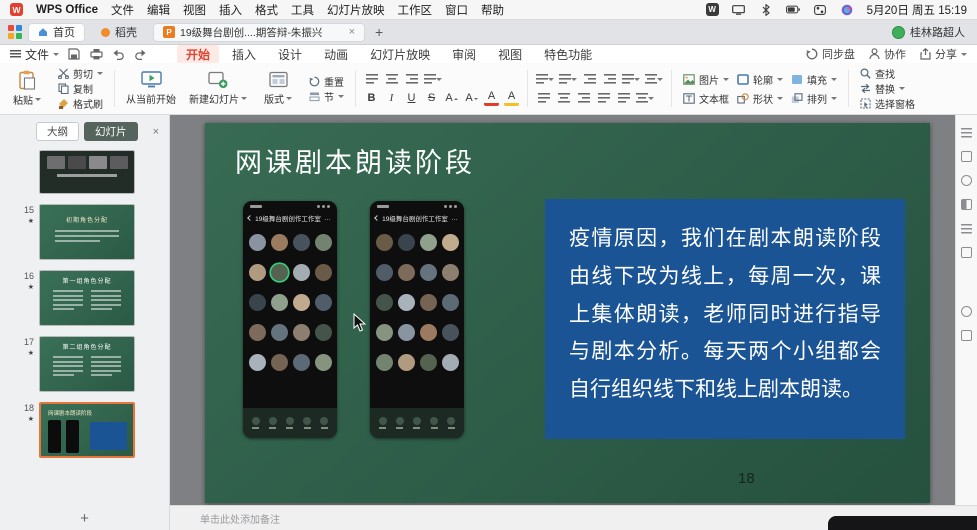 The image size is (977, 530). Describe the element at coordinates (84, 172) in the screenshot. I see `thumbnail-row-partial` at that location.